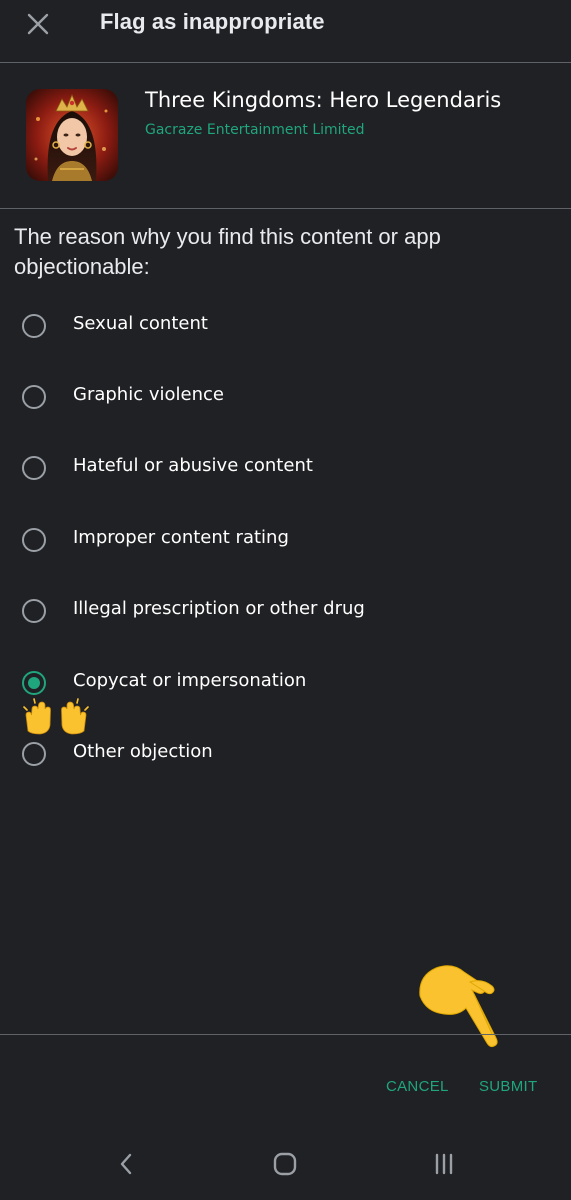 The image size is (571, 1200). I want to click on option-label: Other objection, so click(143, 751).